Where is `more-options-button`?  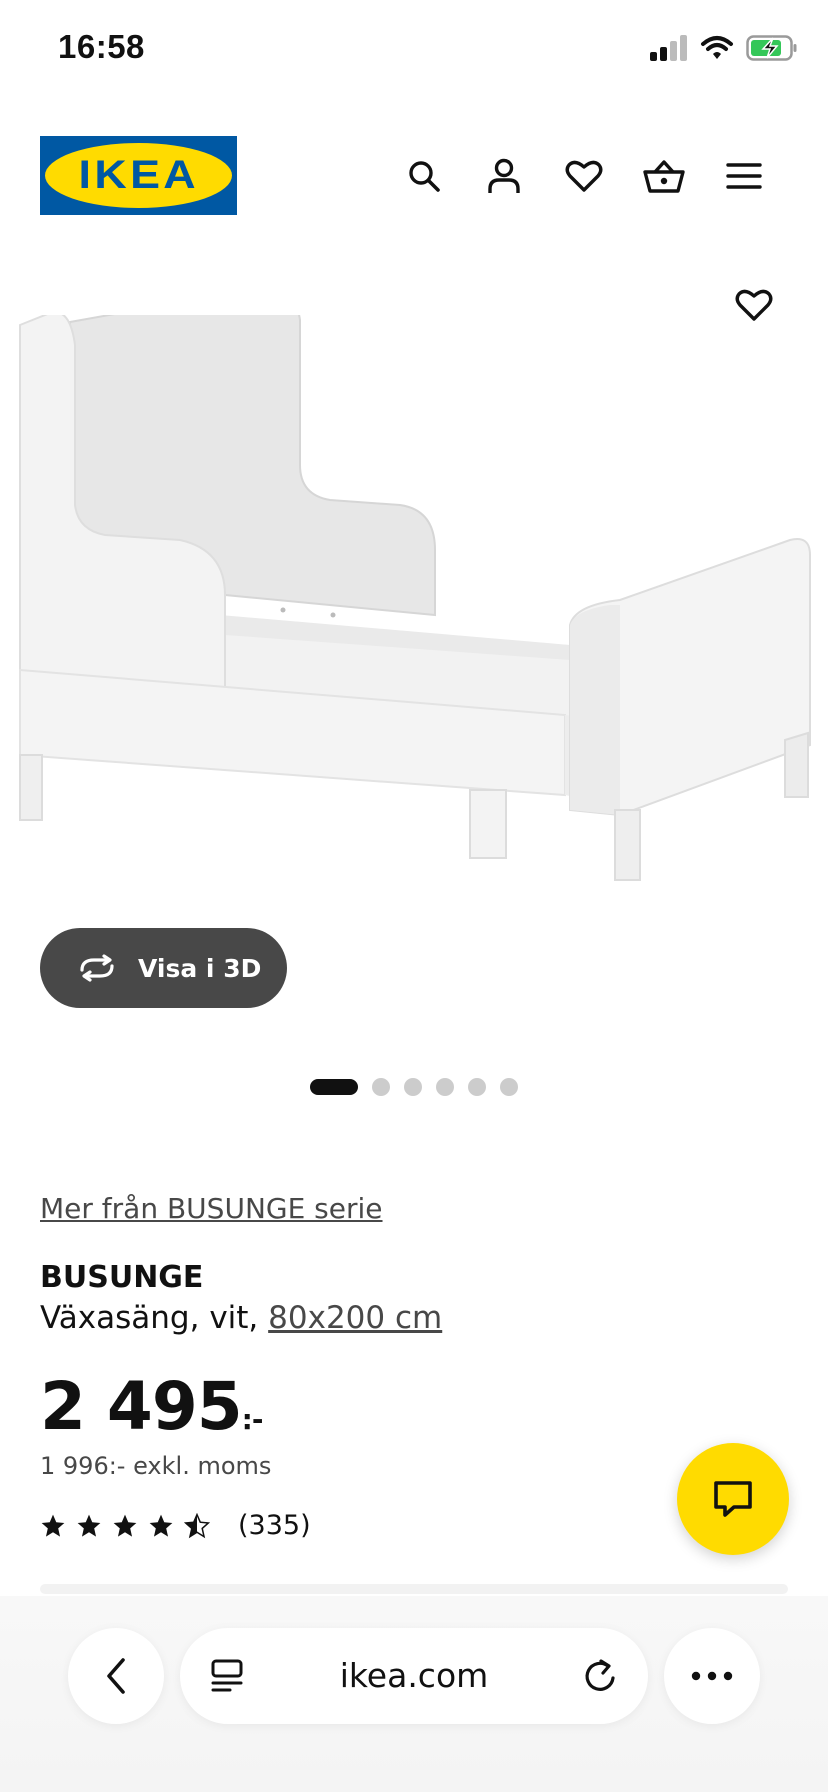
more-options-button is located at coordinates (712, 1676).